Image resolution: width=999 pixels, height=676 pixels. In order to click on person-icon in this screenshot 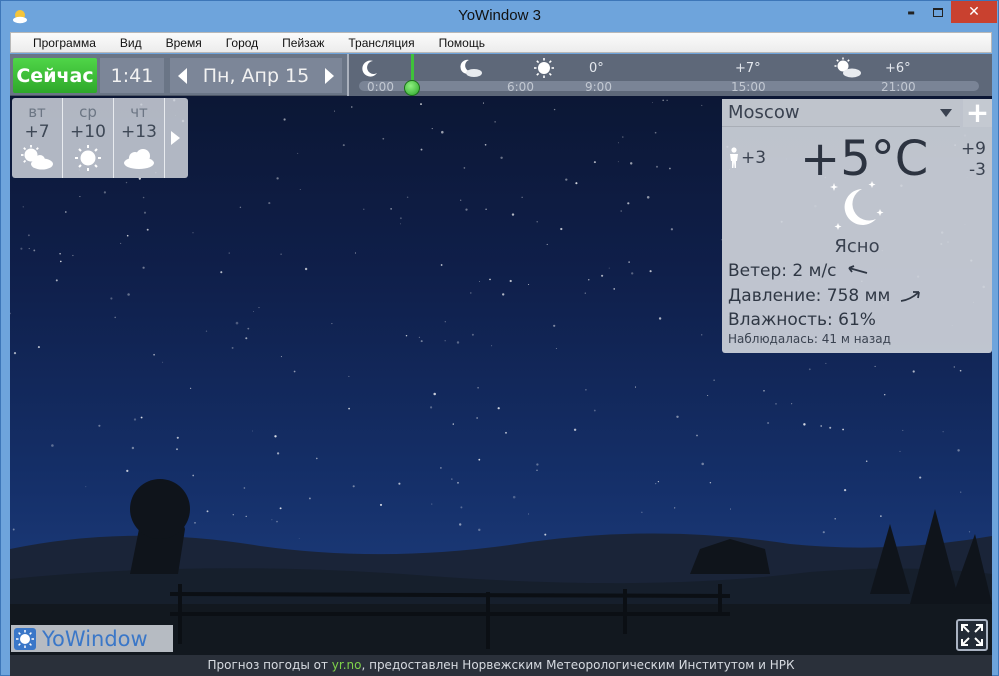, I will do `click(734, 157)`.